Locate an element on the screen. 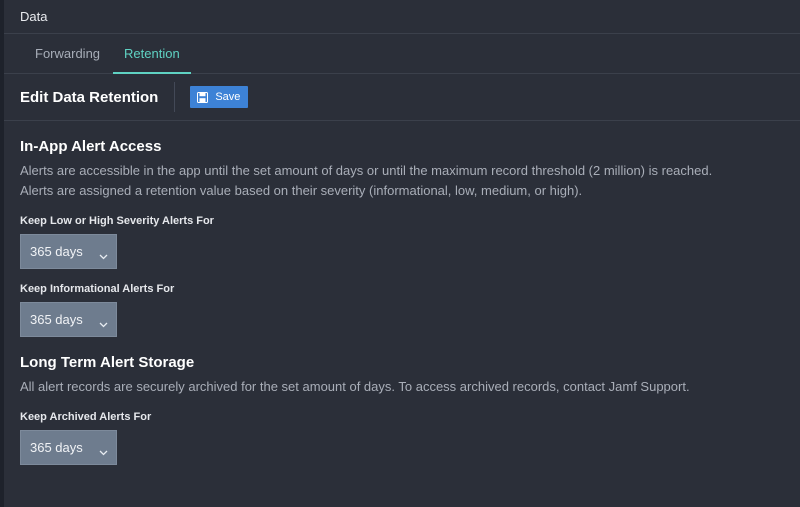  tab-label: Retention is located at coordinates (152, 53).